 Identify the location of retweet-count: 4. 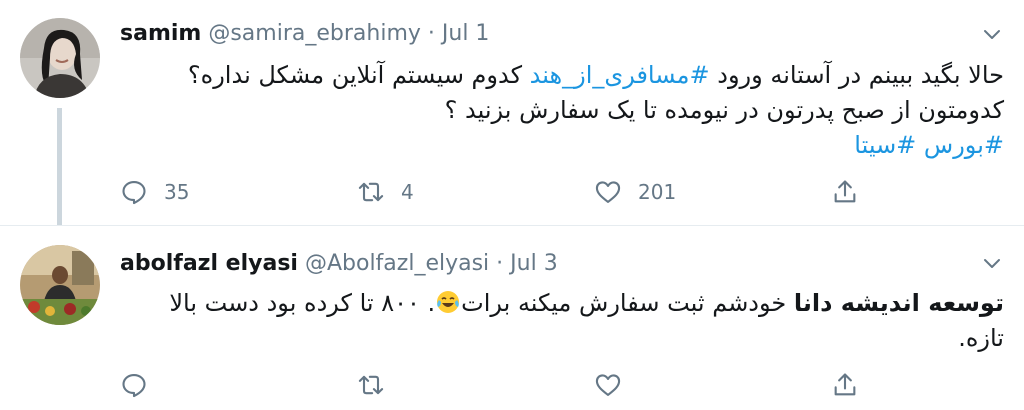
(407, 192).